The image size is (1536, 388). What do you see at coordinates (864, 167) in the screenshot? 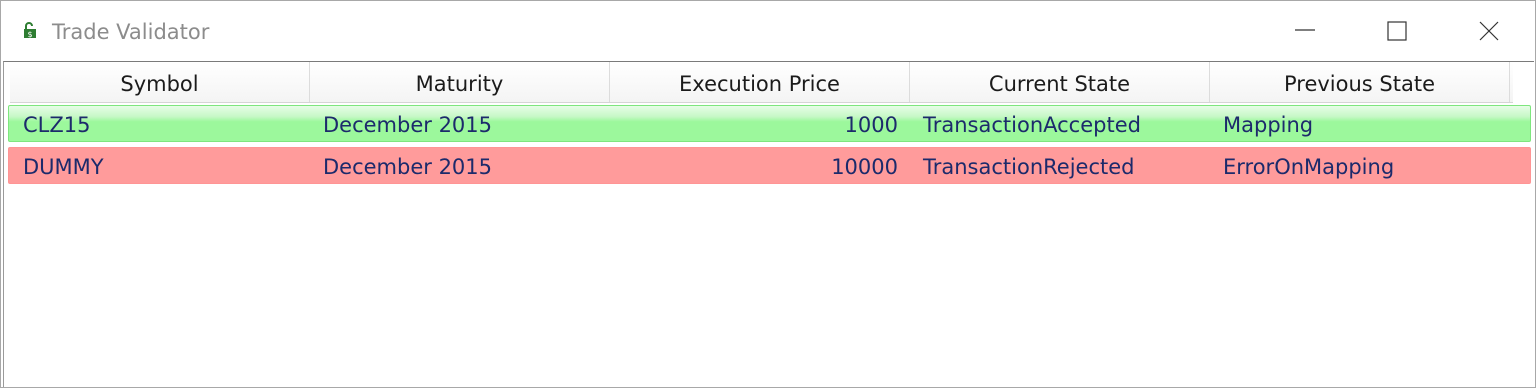
I see `cell-execution-price: 10000` at bounding box center [864, 167].